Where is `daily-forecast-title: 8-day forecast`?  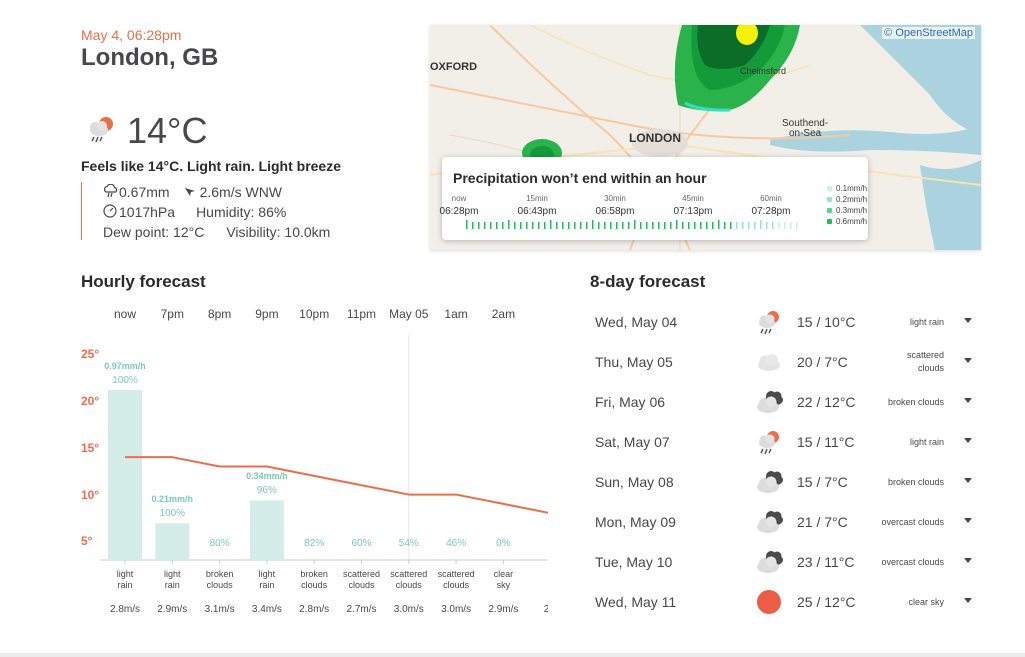 daily-forecast-title: 8-day forecast is located at coordinates (648, 281).